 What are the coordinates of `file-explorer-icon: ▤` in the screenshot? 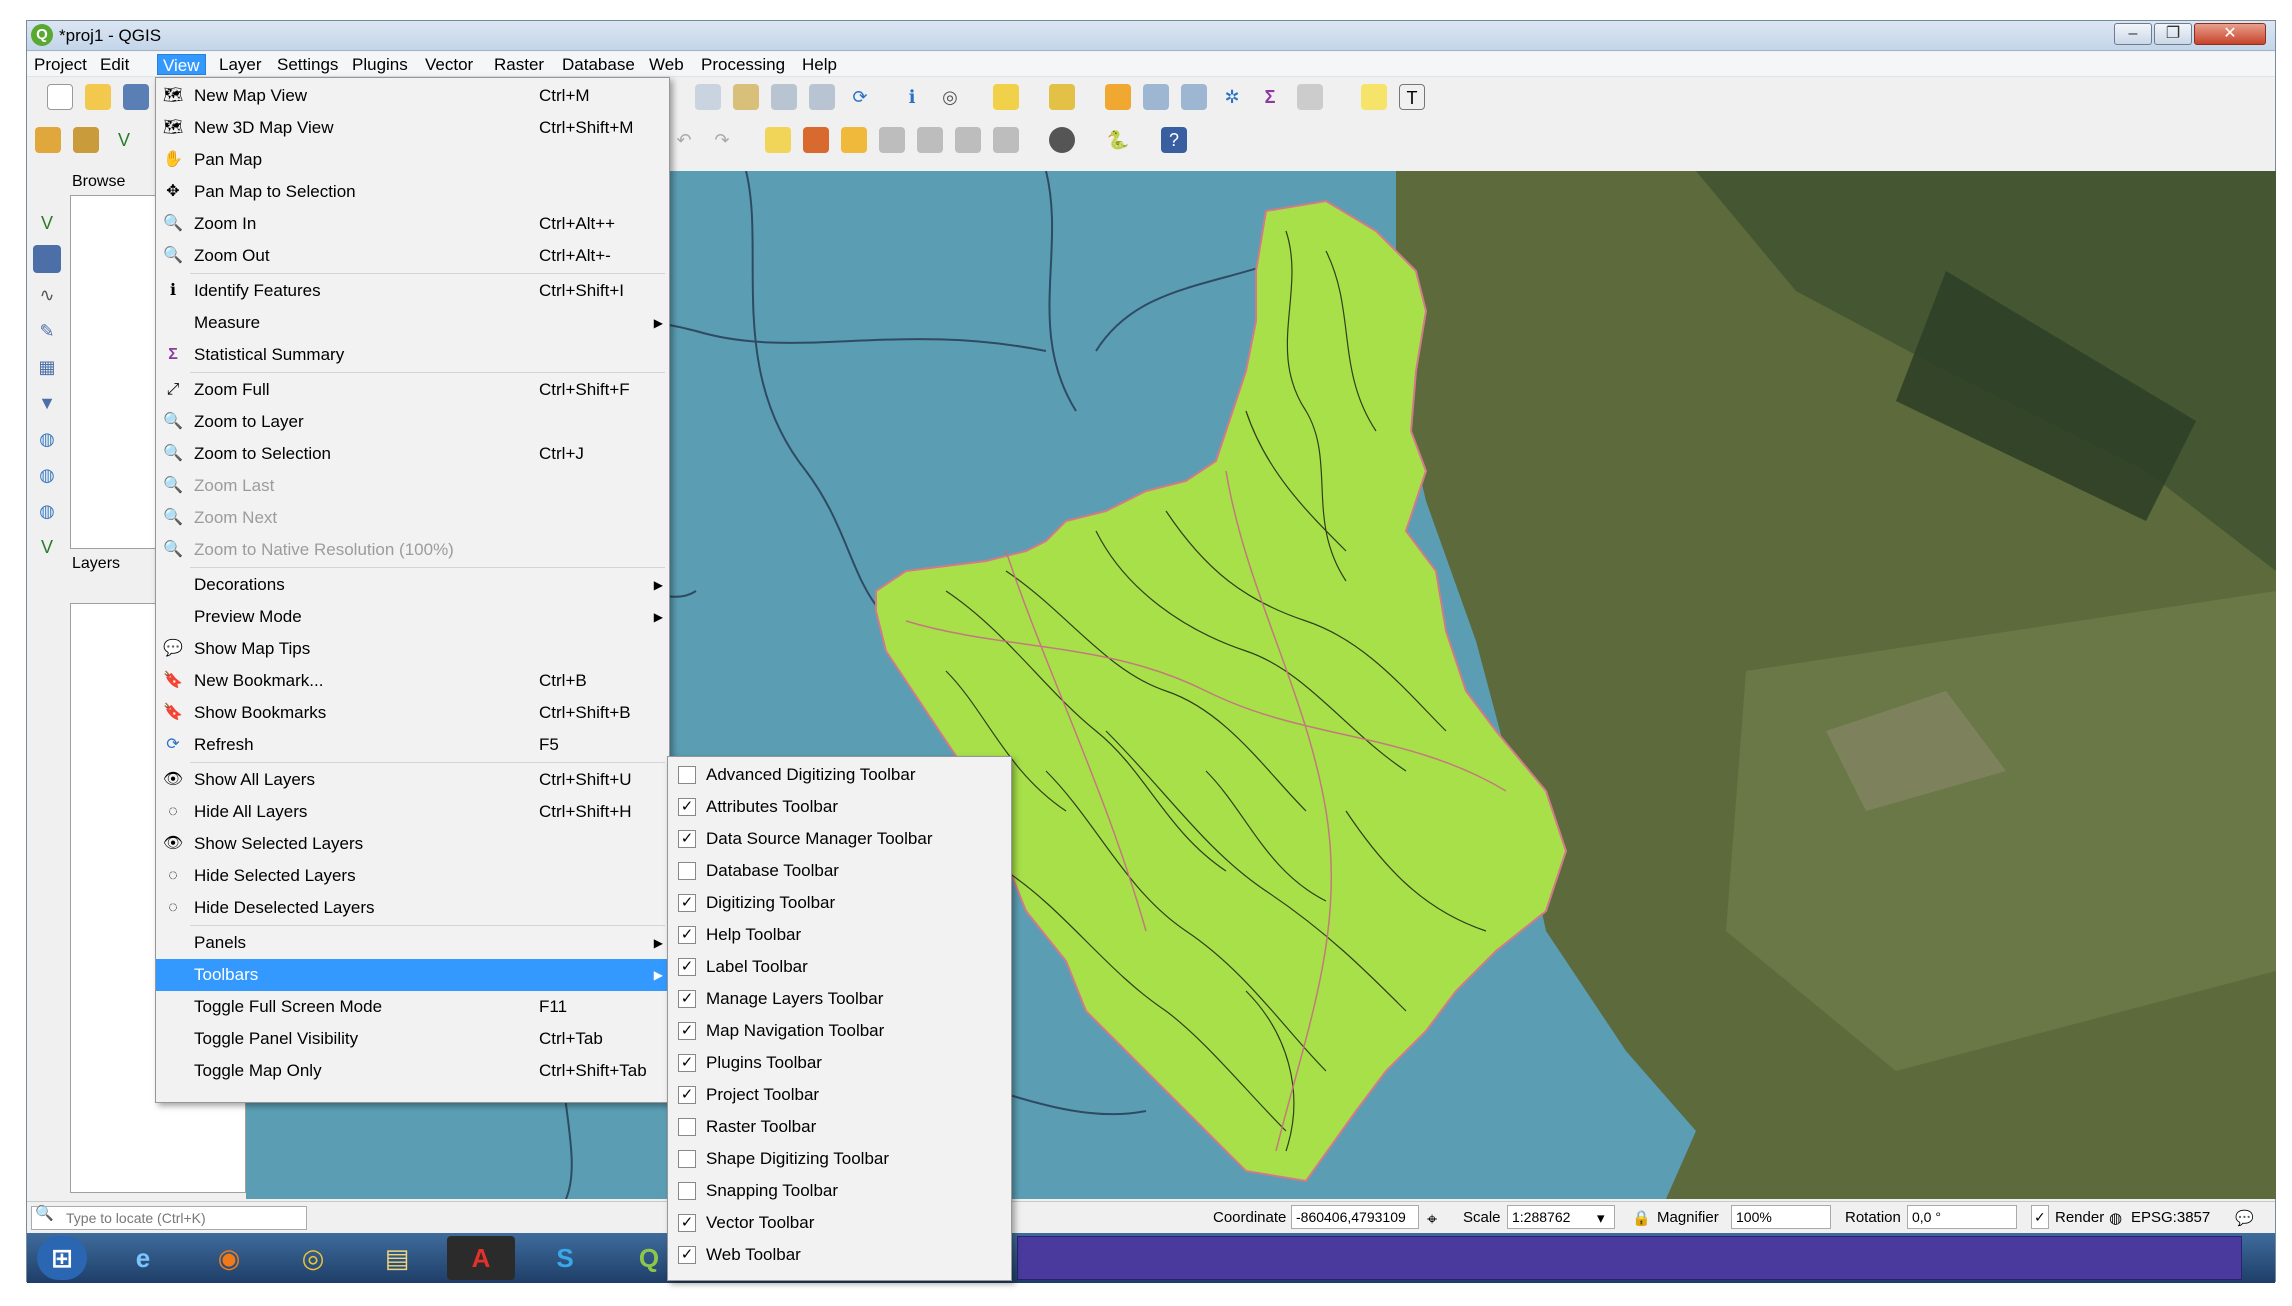 It's located at (397, 1258).